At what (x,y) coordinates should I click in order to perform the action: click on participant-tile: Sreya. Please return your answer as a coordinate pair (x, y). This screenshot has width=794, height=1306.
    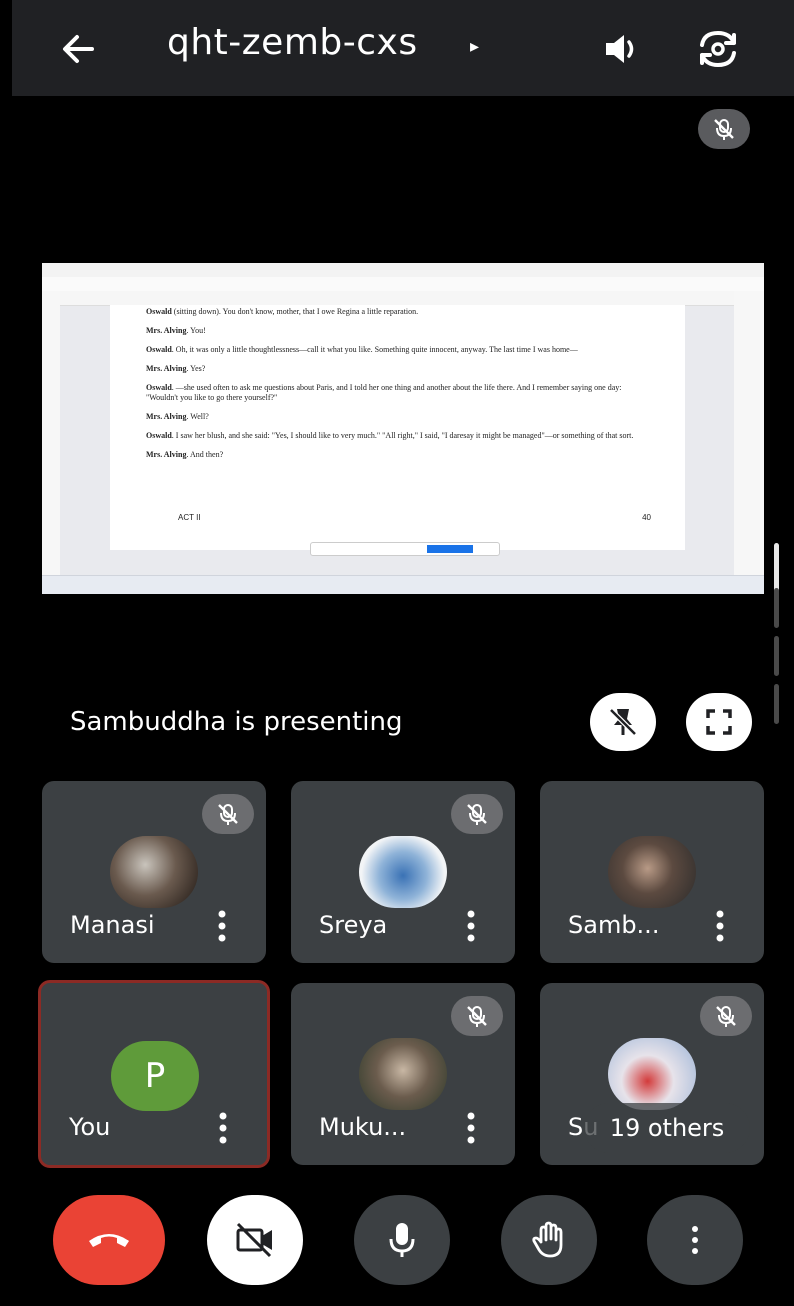
    Looking at the image, I should click on (403, 872).